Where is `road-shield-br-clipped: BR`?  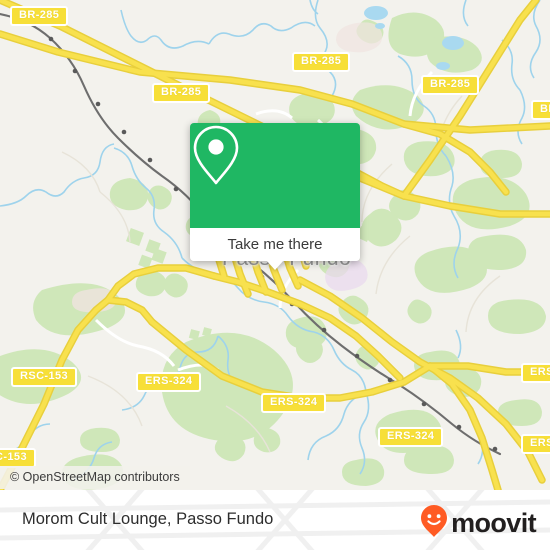 road-shield-br-clipped: BR is located at coordinates (540, 110).